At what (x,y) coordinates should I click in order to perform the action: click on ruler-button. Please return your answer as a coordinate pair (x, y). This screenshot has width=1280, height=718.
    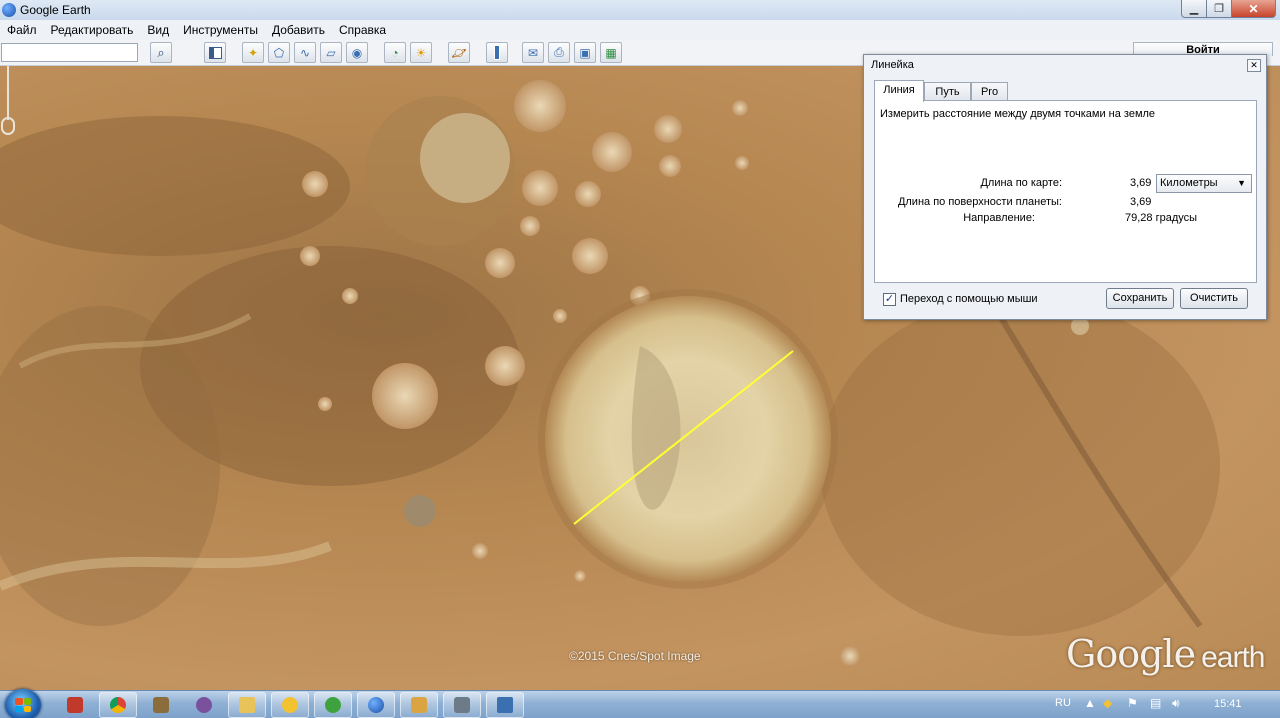
    Looking at the image, I should click on (497, 52).